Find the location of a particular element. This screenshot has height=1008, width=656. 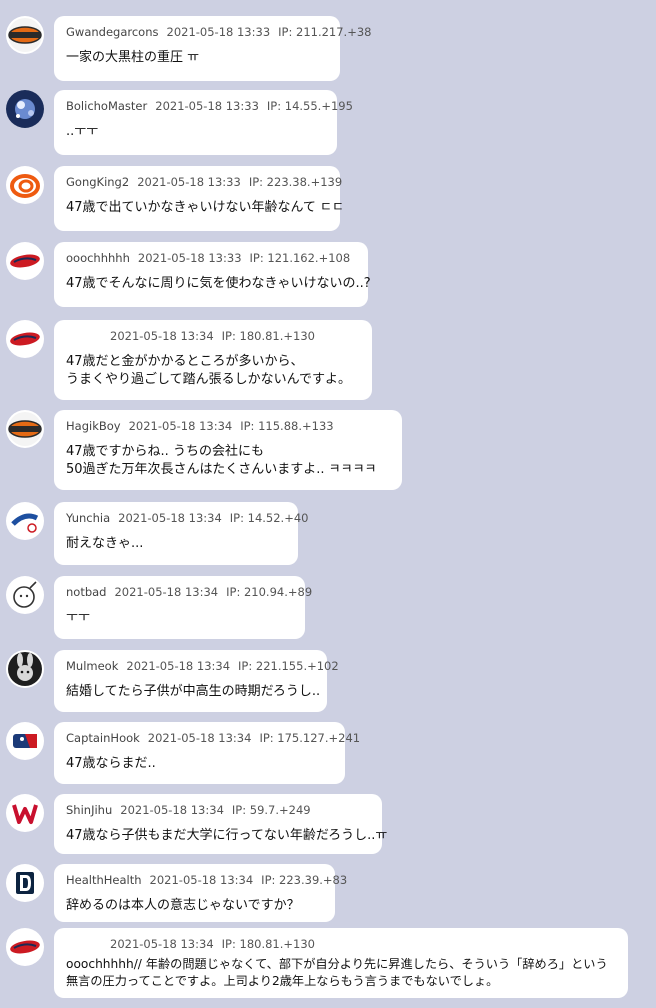

author-nickname: notbad is located at coordinates (86, 592).